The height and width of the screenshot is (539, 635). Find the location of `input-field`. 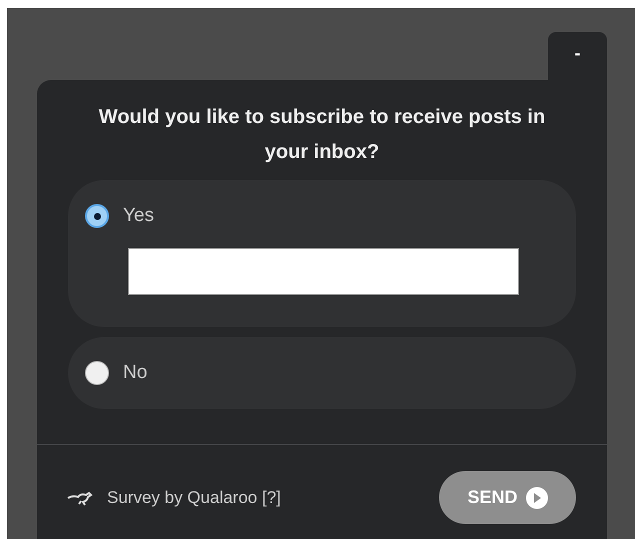

input-field is located at coordinates (323, 271).